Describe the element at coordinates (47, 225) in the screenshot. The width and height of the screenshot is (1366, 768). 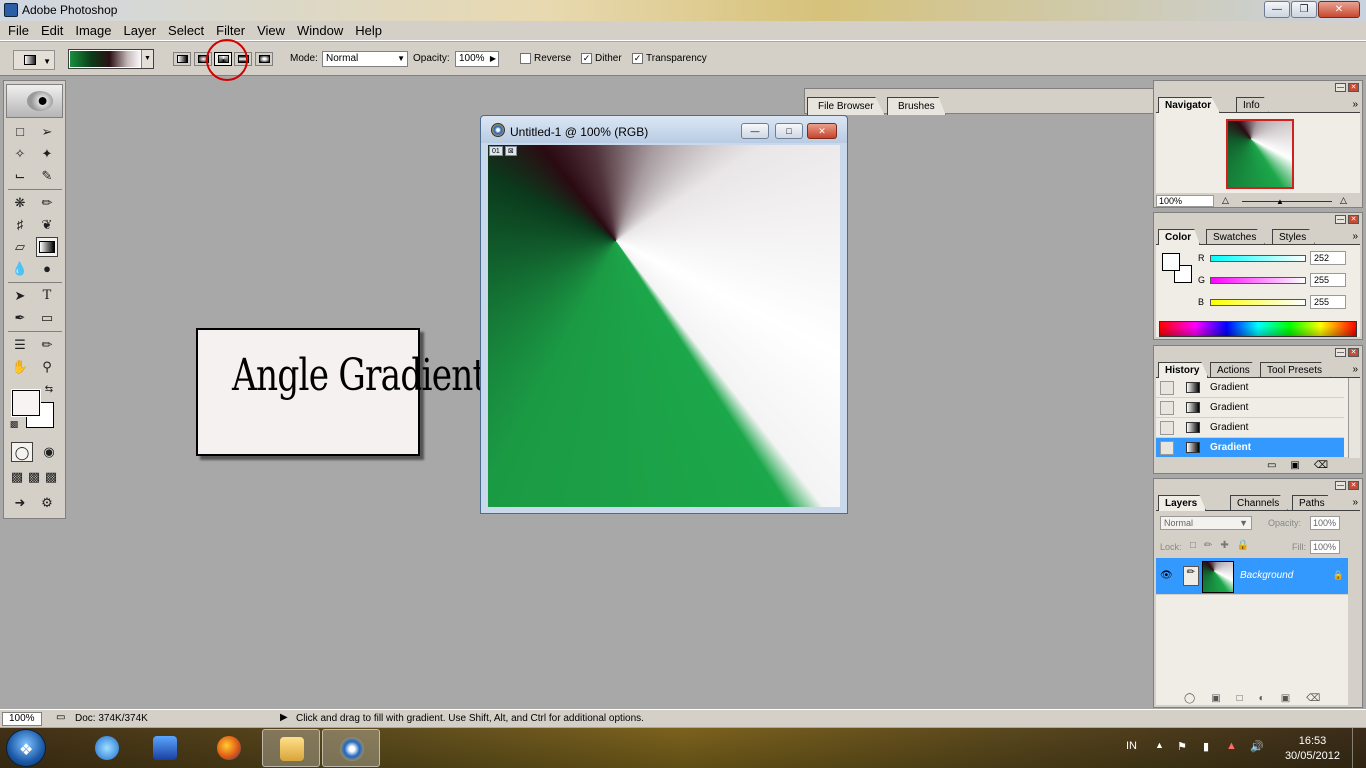
I see `history-brush-tool-icon: ❦` at that location.